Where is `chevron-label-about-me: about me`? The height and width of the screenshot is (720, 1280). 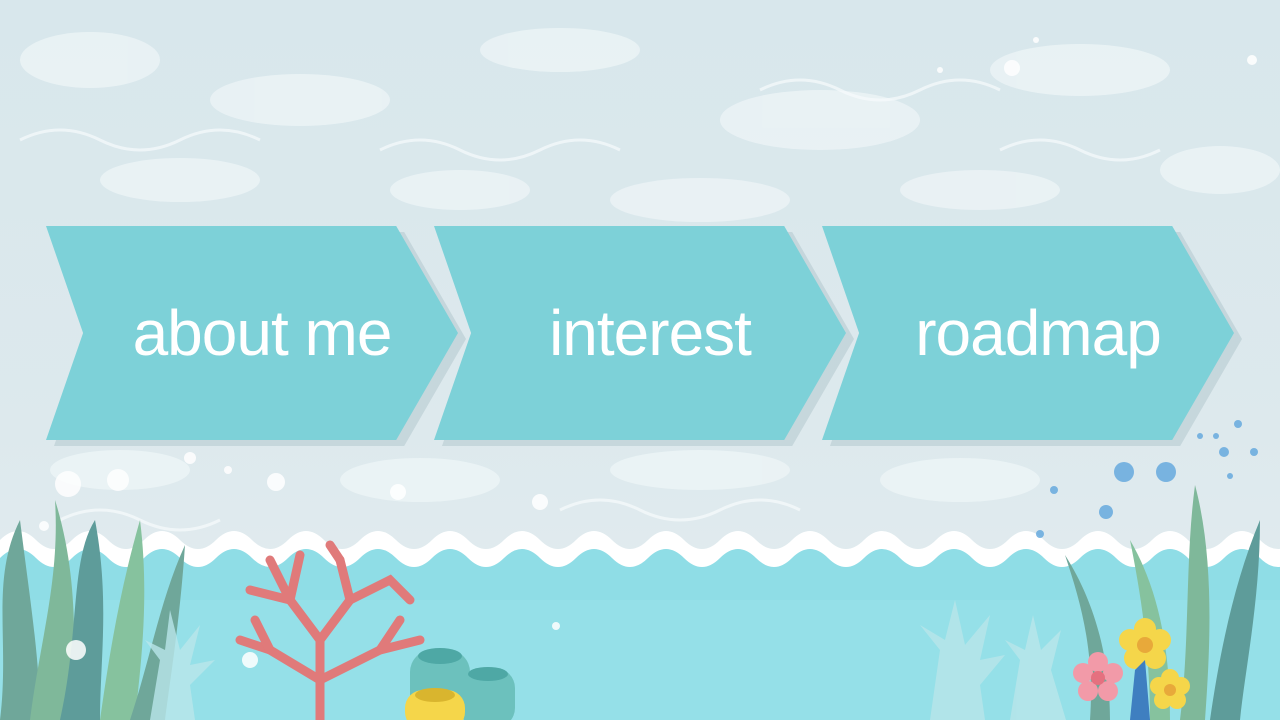 chevron-label-about-me: about me is located at coordinates (262, 333).